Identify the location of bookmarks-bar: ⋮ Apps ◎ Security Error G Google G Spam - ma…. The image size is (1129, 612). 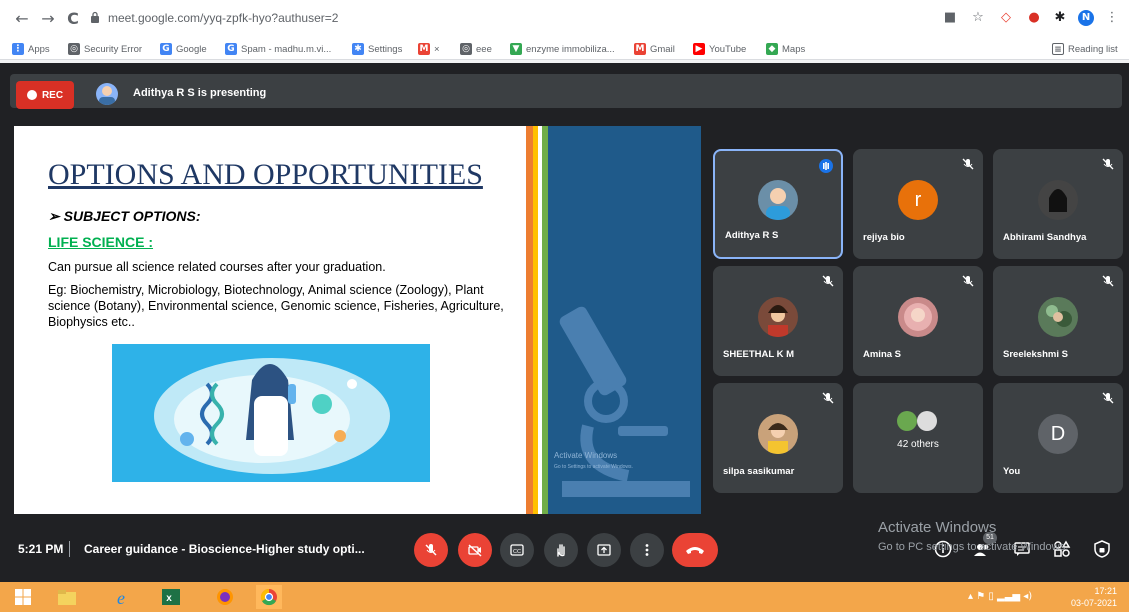
(564, 49).